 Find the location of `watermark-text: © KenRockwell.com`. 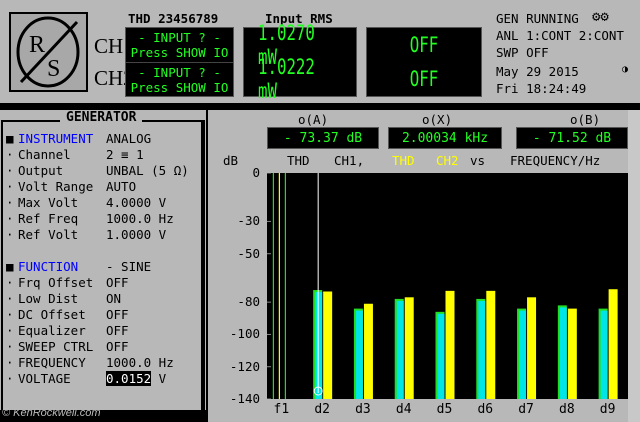

watermark-text: © KenRockwell.com is located at coordinates (51, 413).